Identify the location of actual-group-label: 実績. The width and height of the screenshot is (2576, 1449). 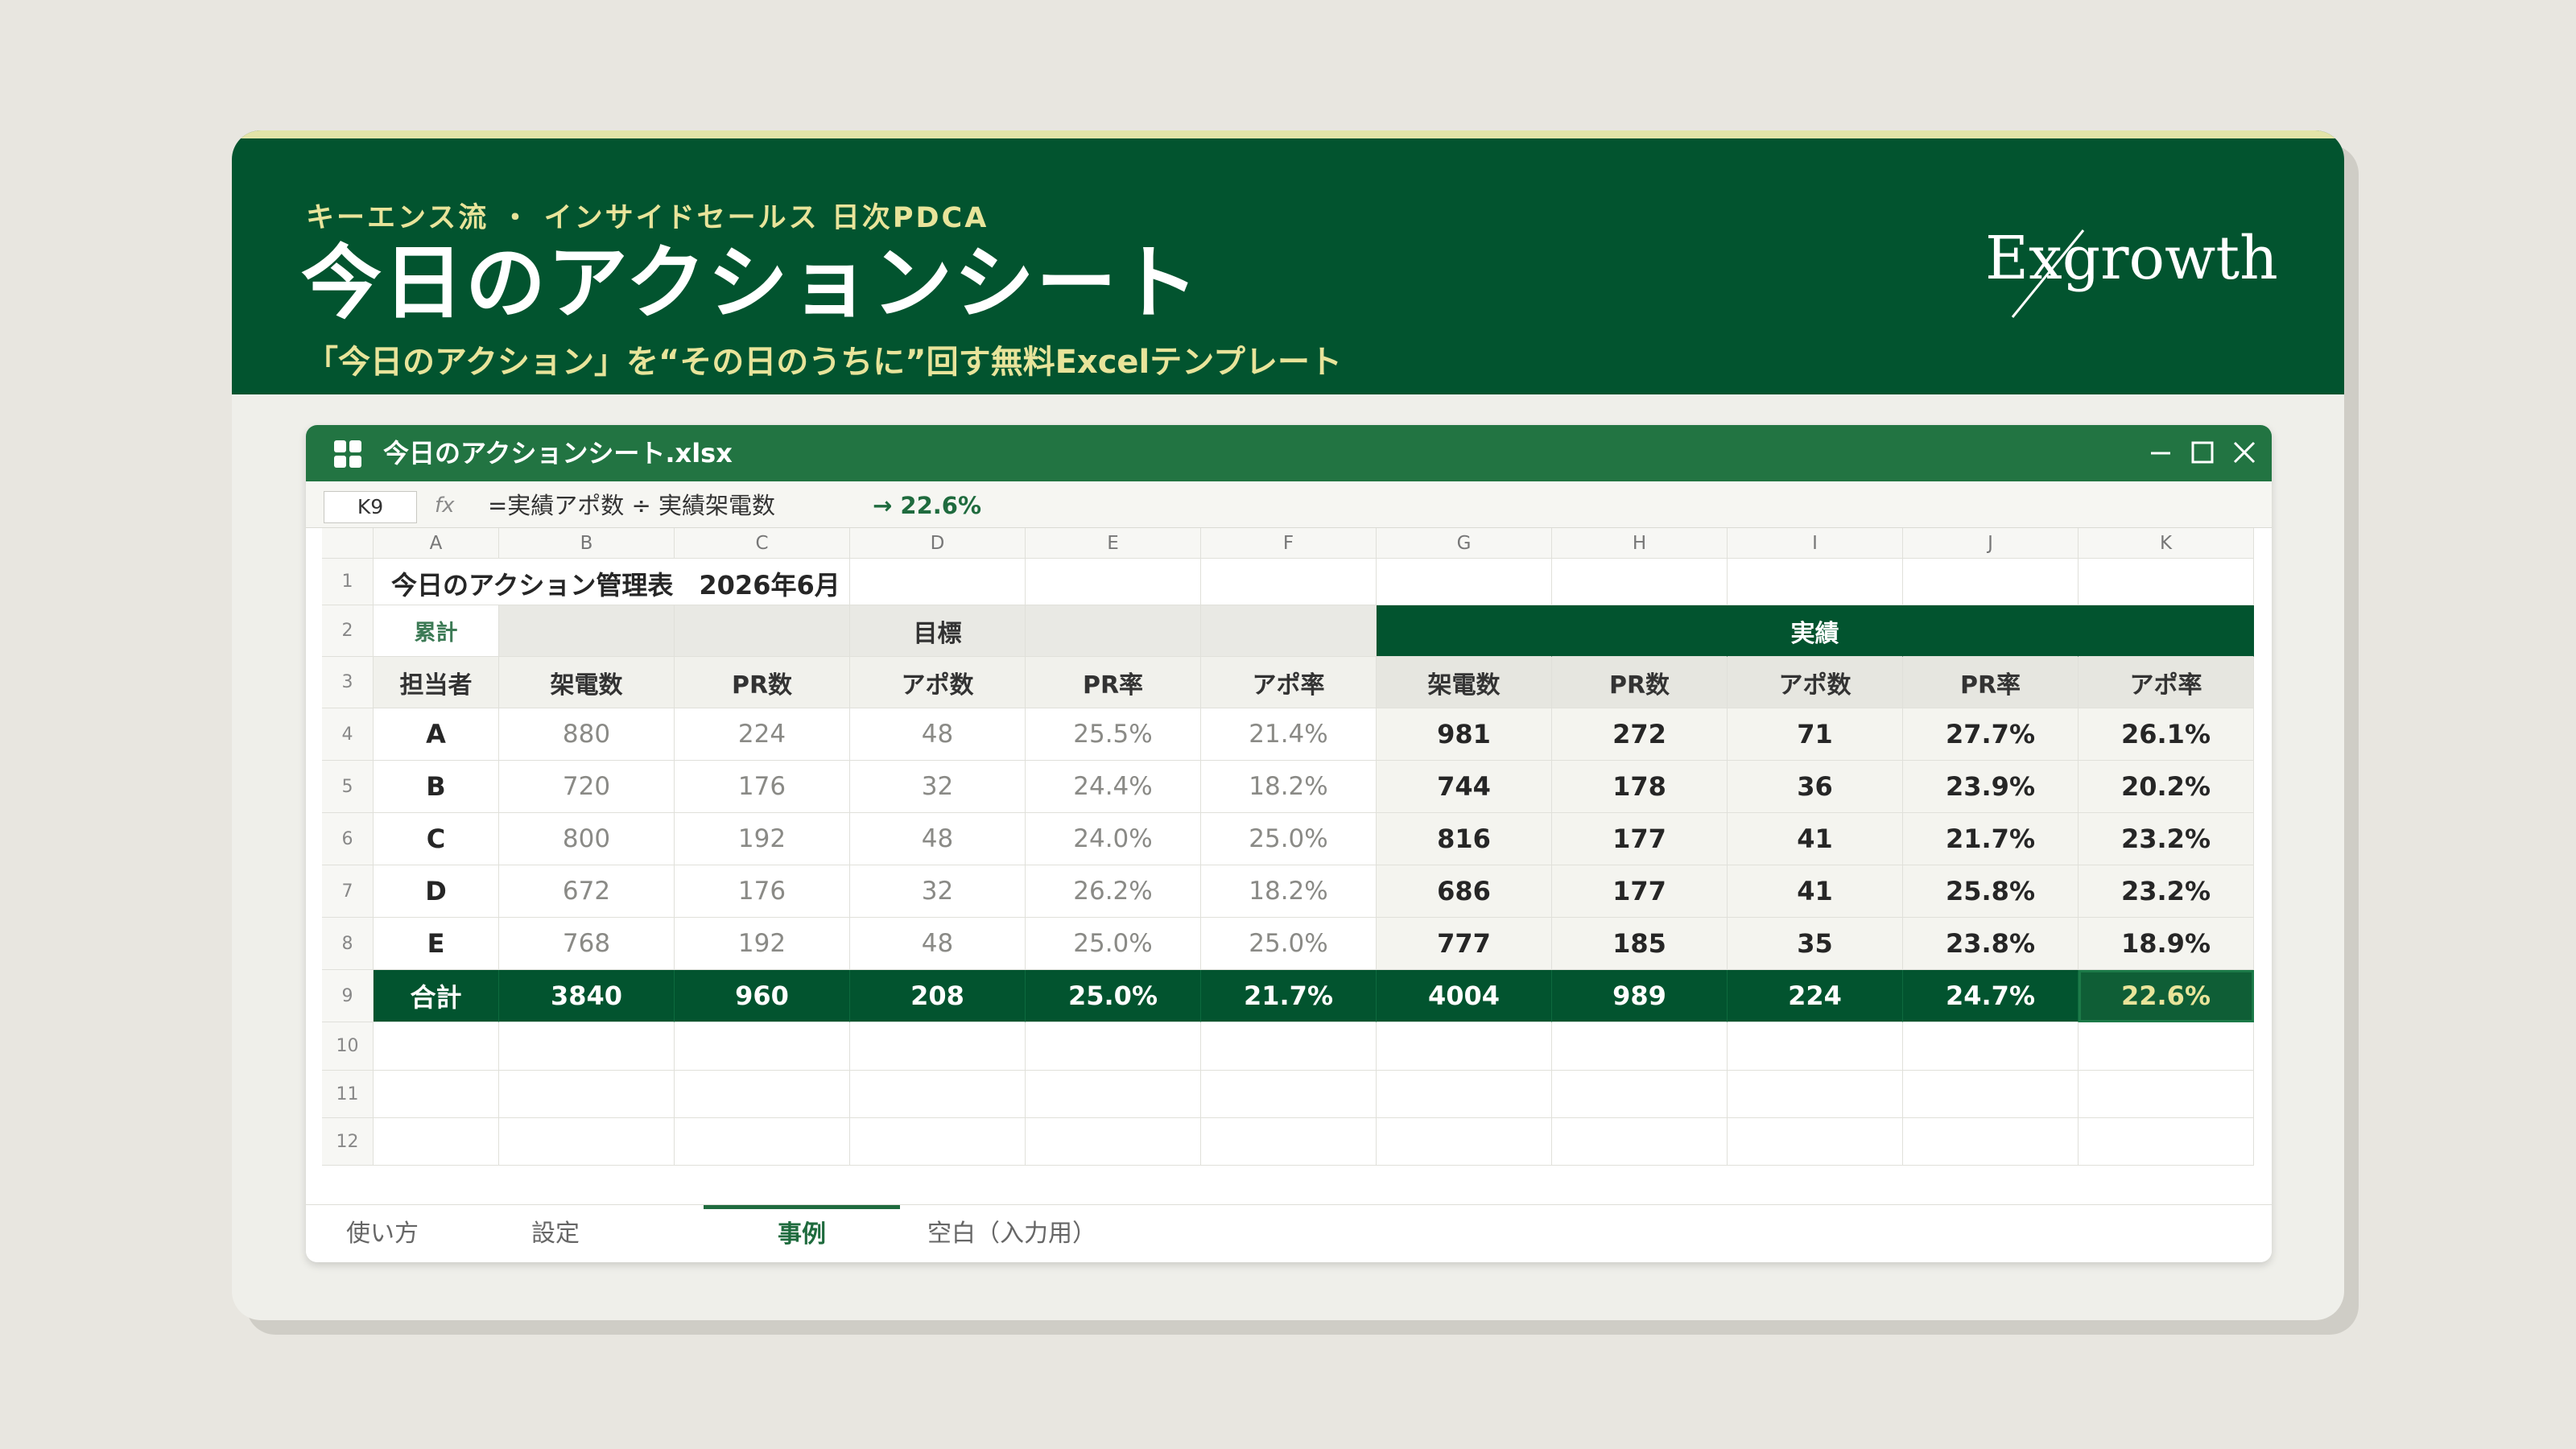
(1815, 631).